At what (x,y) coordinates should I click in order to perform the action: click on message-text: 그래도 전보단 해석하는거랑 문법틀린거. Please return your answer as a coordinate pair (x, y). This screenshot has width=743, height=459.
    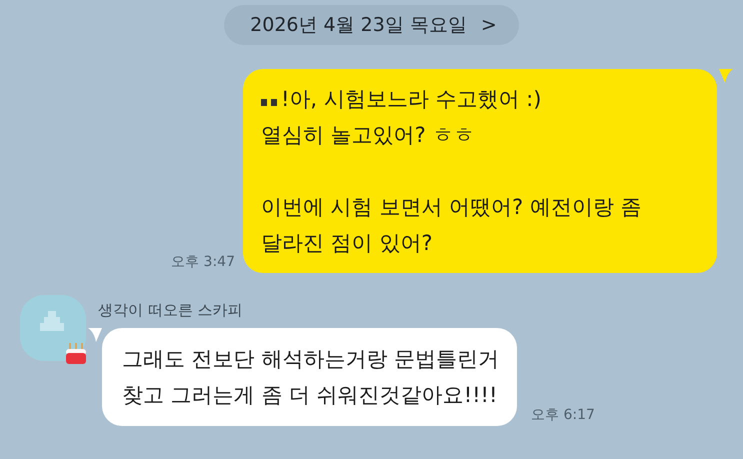
    Looking at the image, I should click on (311, 359).